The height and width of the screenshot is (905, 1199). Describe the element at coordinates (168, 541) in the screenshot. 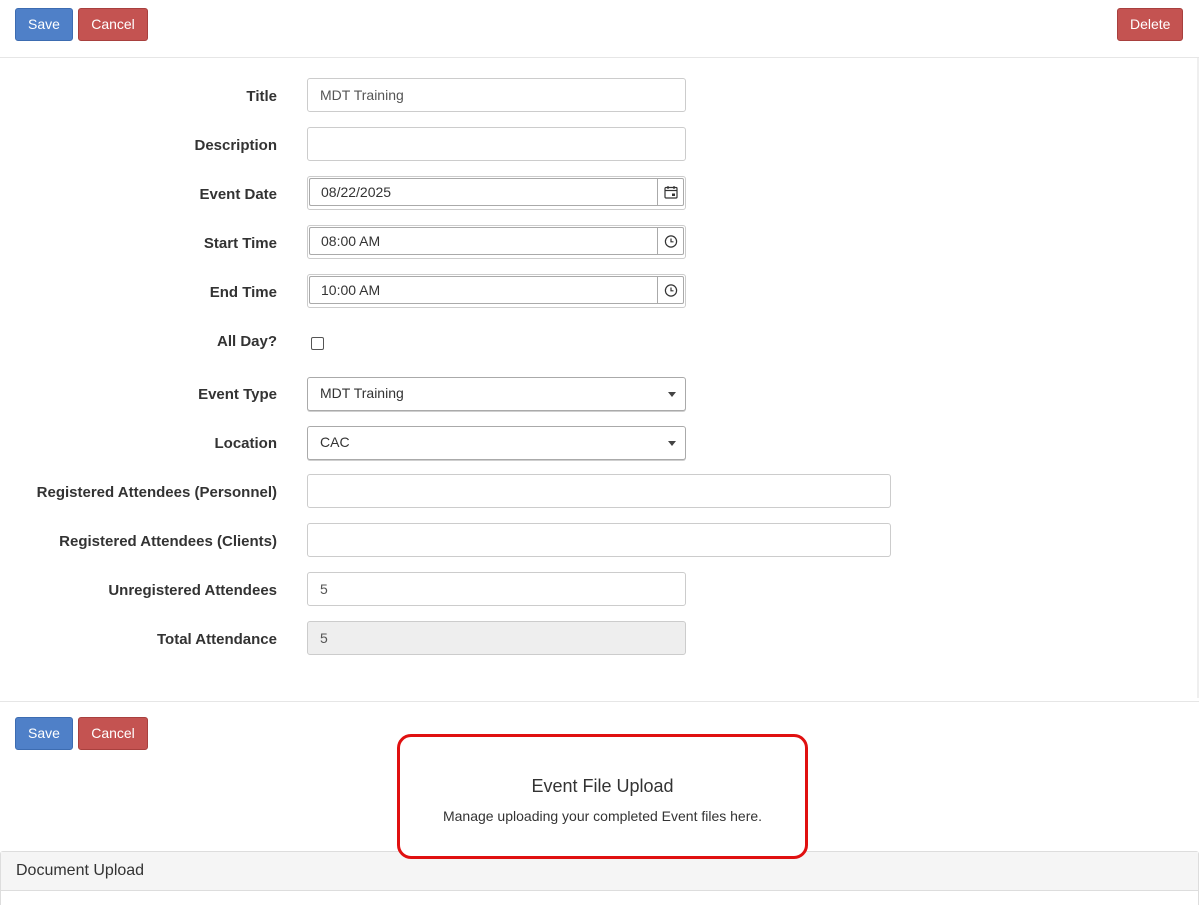

I see `attendees-clients-label: Registered Attendees (Clients)` at that location.